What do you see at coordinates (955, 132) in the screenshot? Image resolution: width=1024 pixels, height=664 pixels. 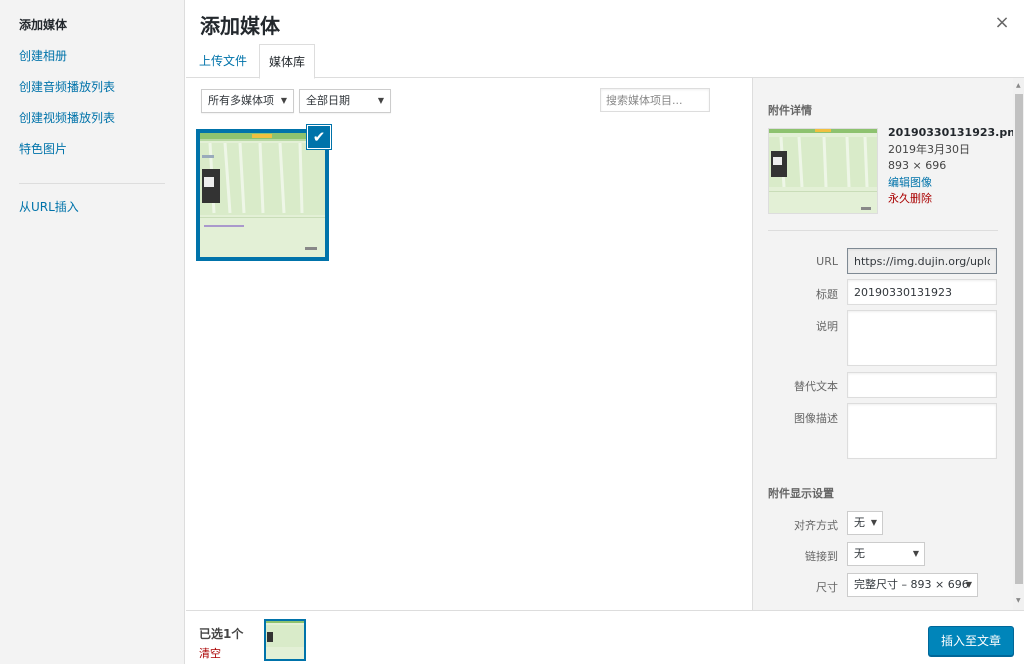 I see `attachment-filename: 20190330131923.png` at bounding box center [955, 132].